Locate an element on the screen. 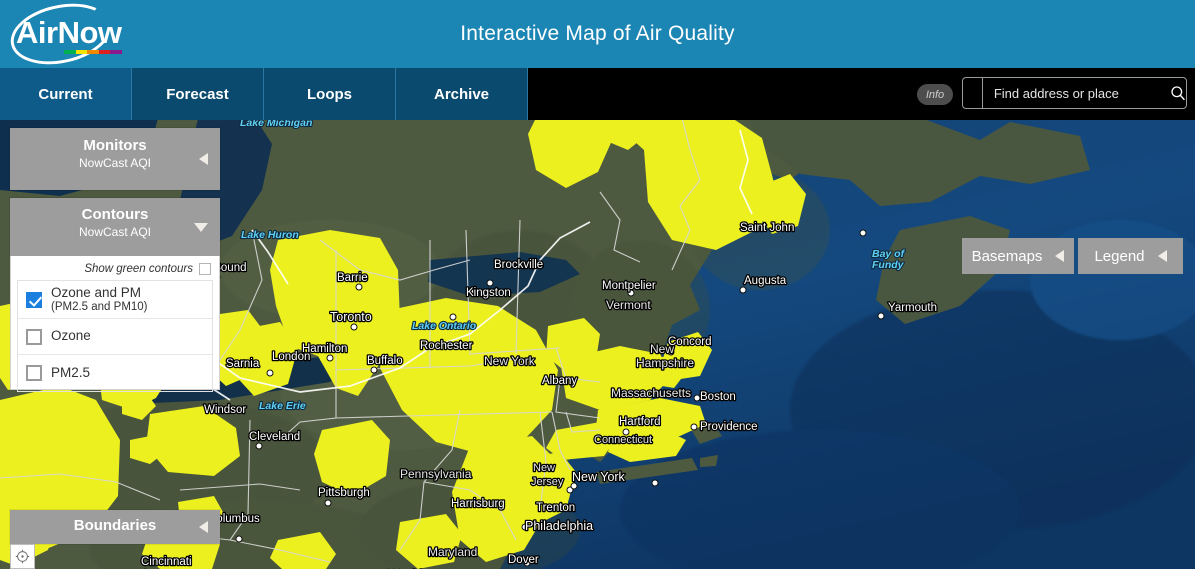 The image size is (1195, 569). svg-text: Montpelier is located at coordinates (629, 286).